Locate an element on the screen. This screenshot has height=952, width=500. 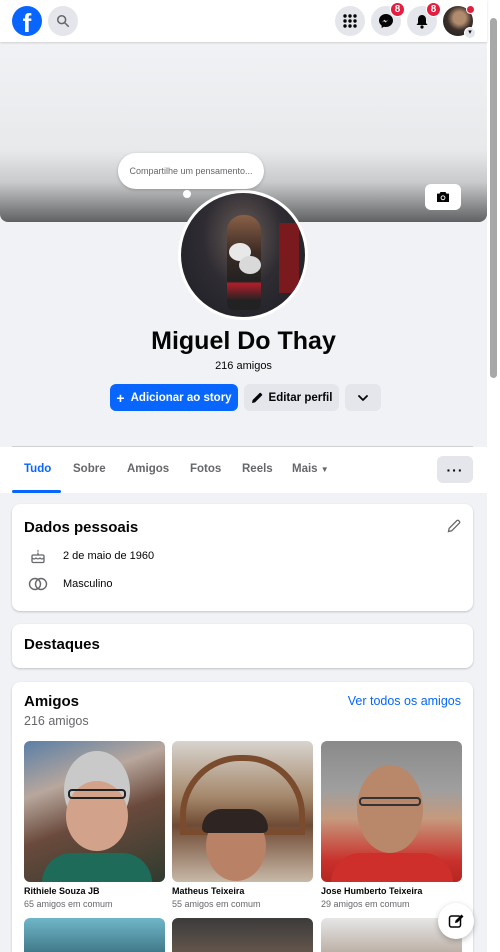
gender-value: Masculino is located at coordinates (88, 584).